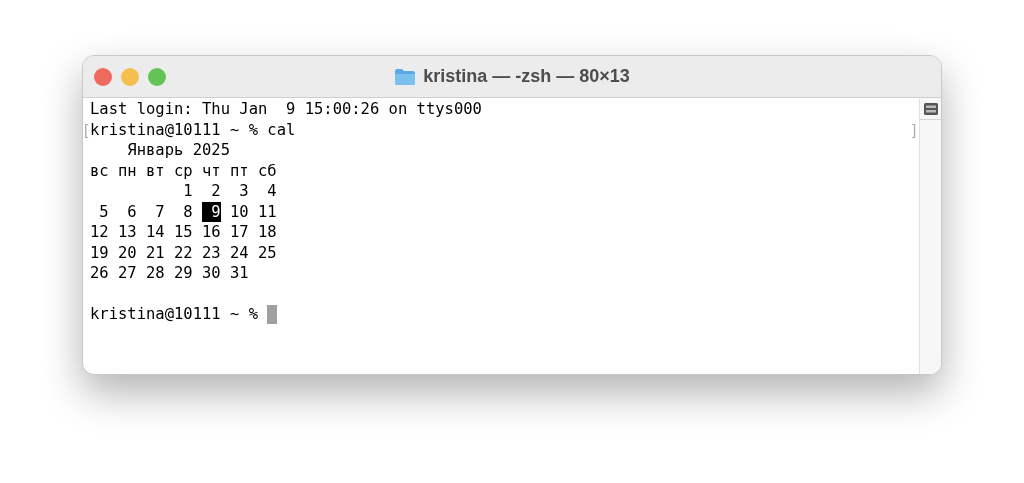 The width and height of the screenshot is (1024, 483). What do you see at coordinates (130, 76) in the screenshot?
I see `minimize-button` at bounding box center [130, 76].